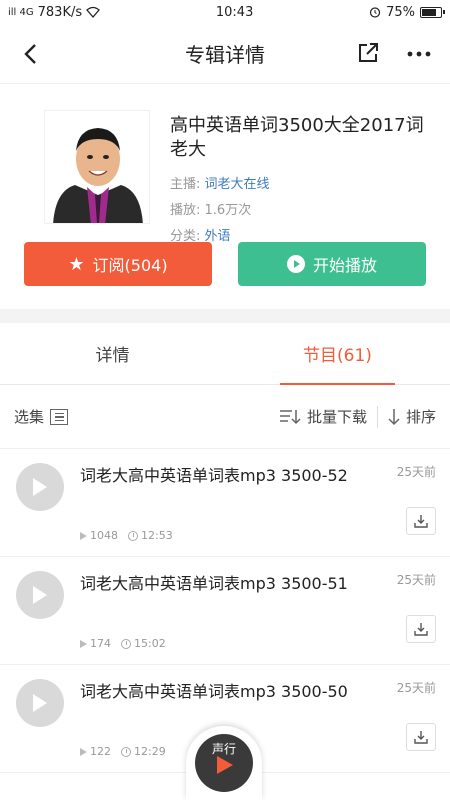 Image resolution: width=450 pixels, height=800 pixels. What do you see at coordinates (100, 751) in the screenshot?
I see `episode-plays: 122` at bounding box center [100, 751].